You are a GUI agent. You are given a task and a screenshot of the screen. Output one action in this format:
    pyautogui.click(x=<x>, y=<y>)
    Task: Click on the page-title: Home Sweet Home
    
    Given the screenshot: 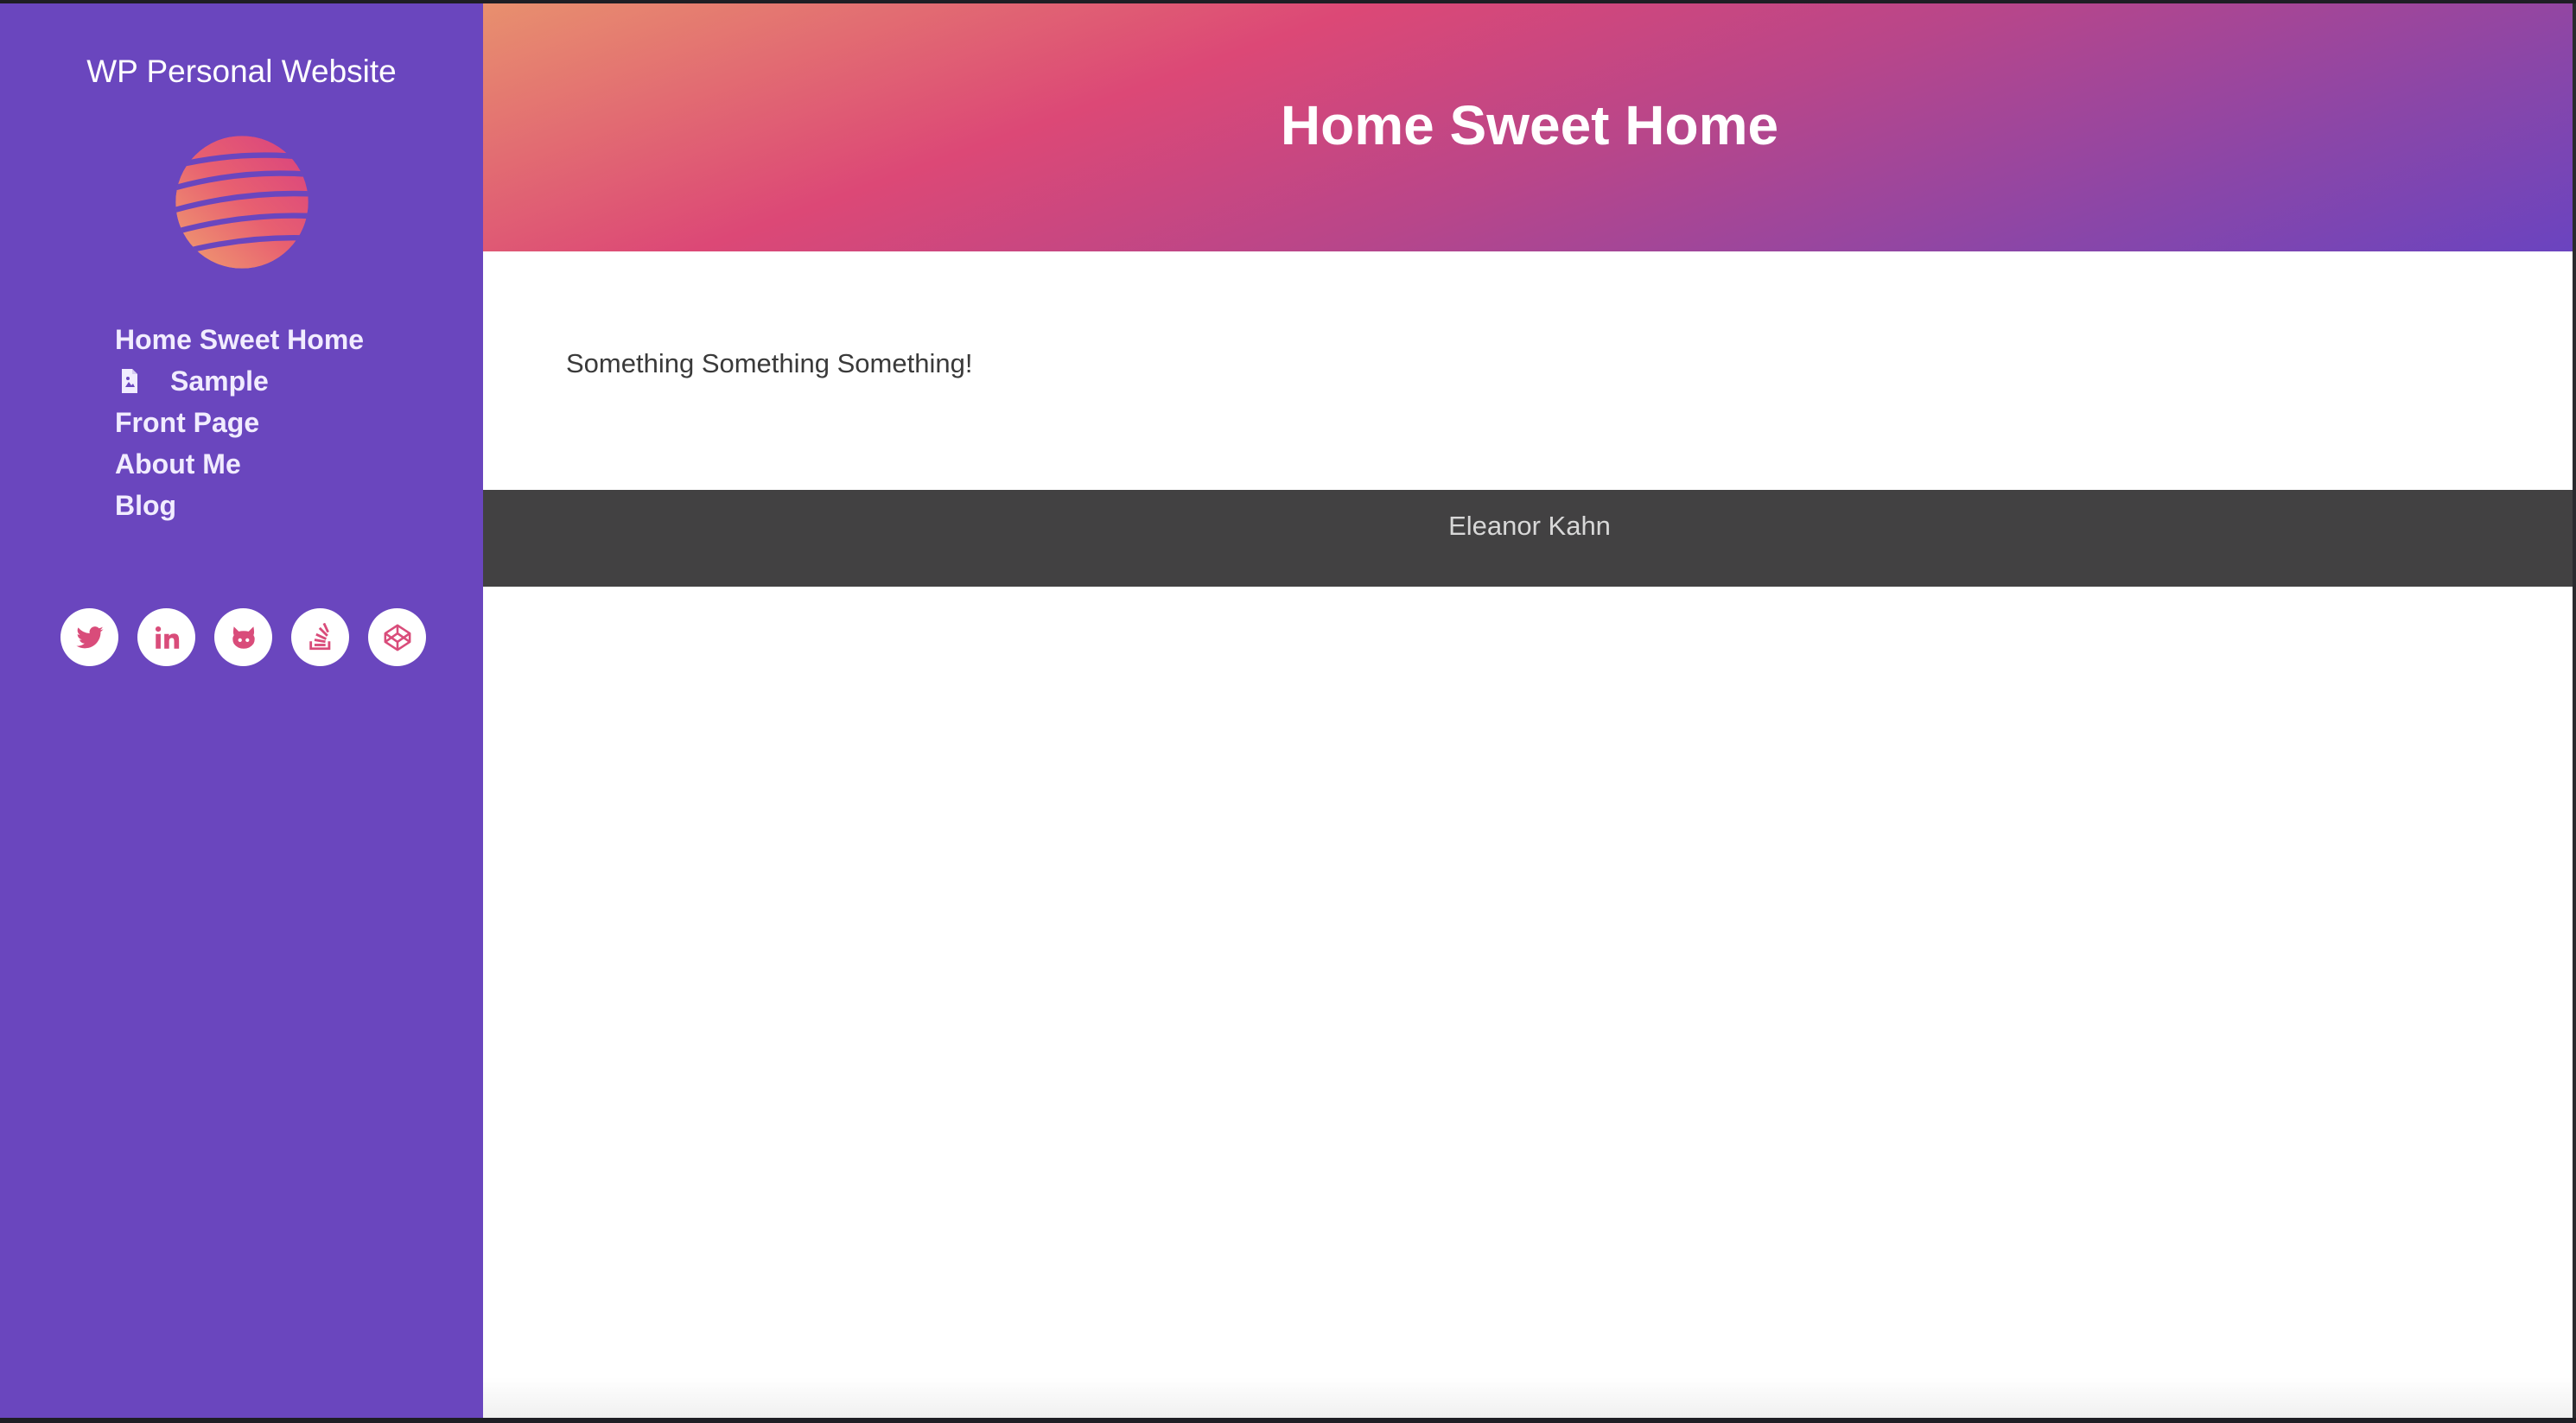 What is the action you would take?
    pyautogui.click(x=1529, y=125)
    